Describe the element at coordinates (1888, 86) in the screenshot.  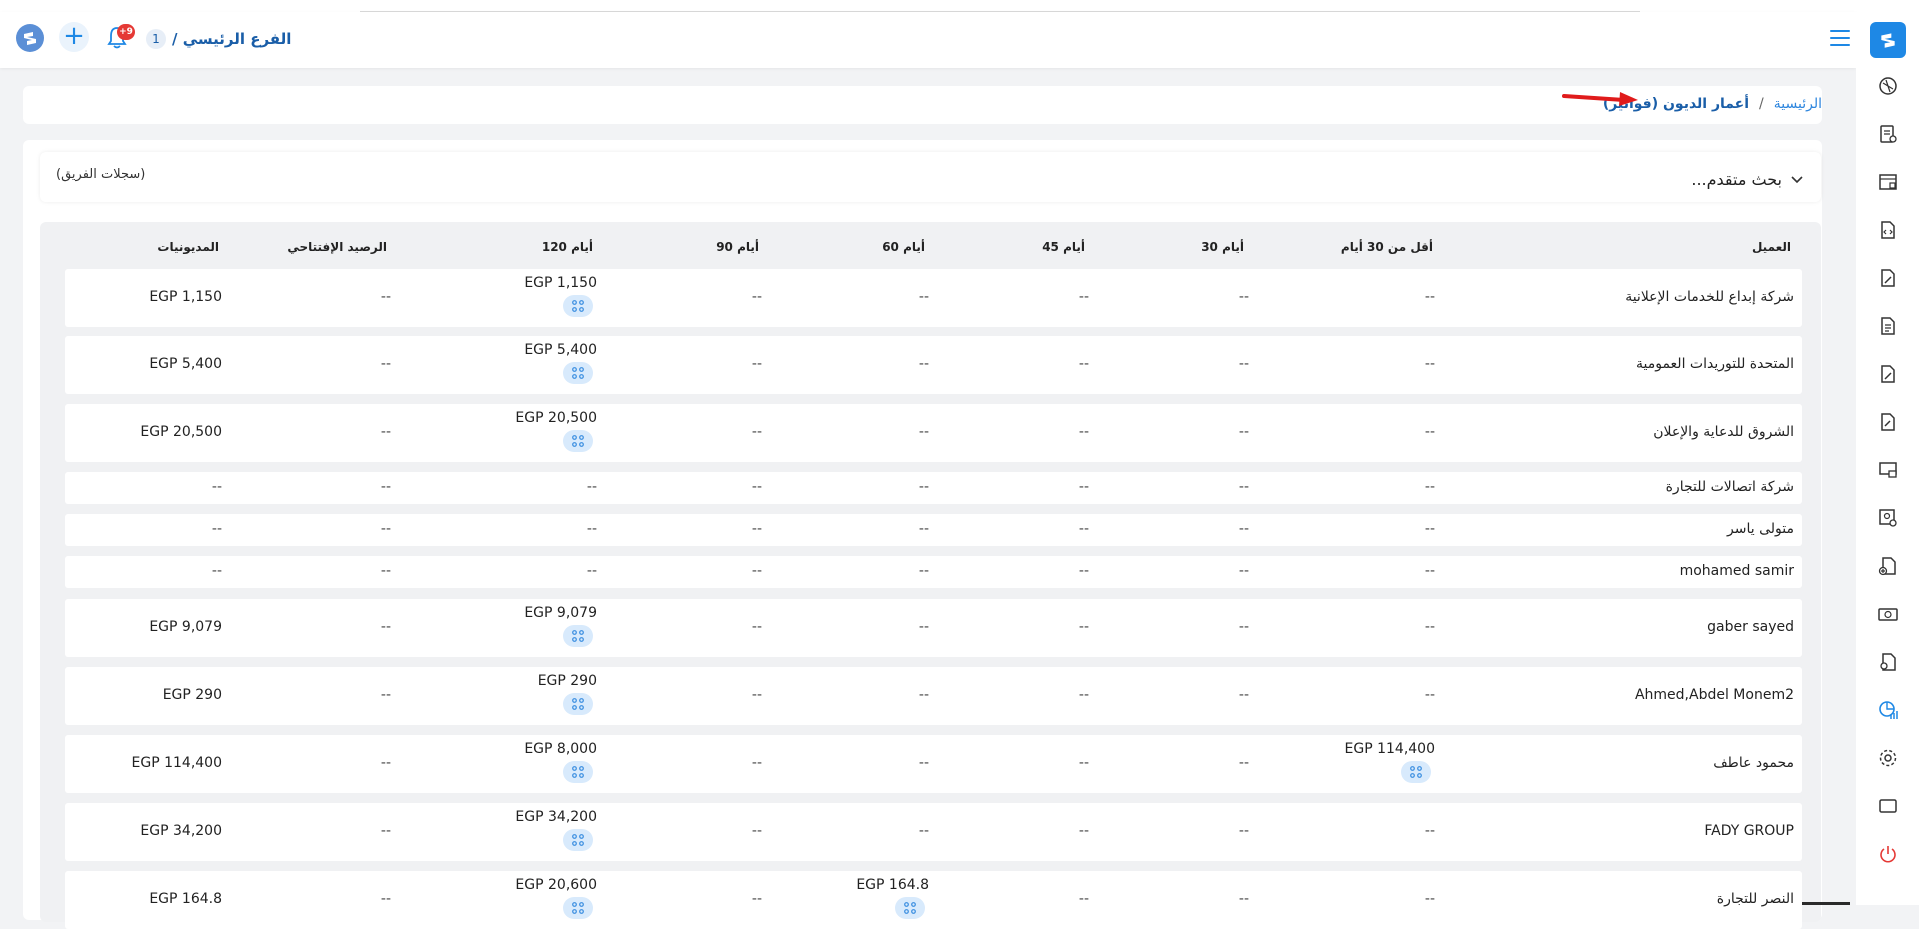
I see `dashboard-icon` at that location.